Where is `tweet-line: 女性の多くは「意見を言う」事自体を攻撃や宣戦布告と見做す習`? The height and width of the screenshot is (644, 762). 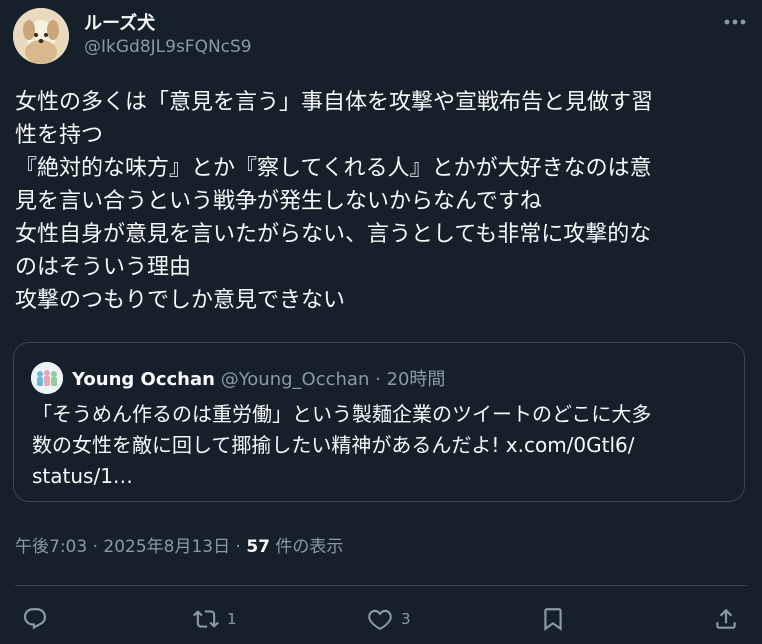 tweet-line: 女性の多くは「意見を言う」事自体を攻撃や宣戦布告と見做す習 is located at coordinates (334, 102).